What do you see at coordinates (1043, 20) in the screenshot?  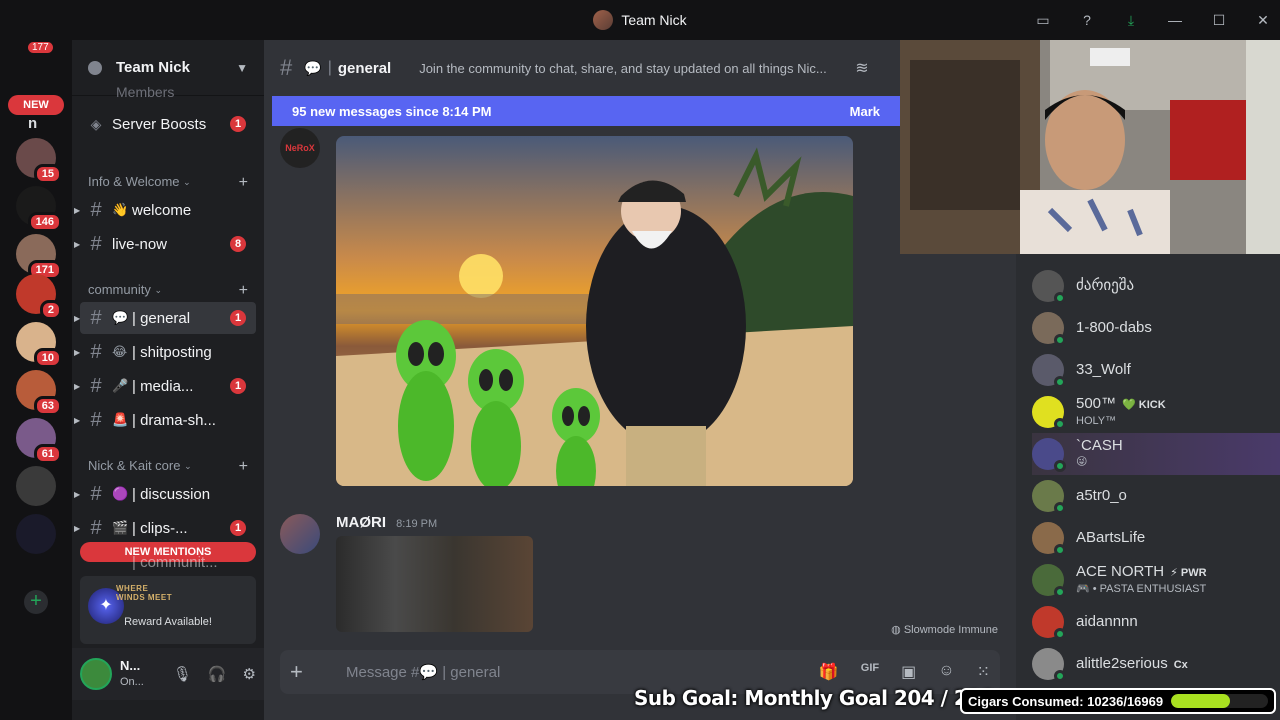 I see `inbox-icon: ▭` at bounding box center [1043, 20].